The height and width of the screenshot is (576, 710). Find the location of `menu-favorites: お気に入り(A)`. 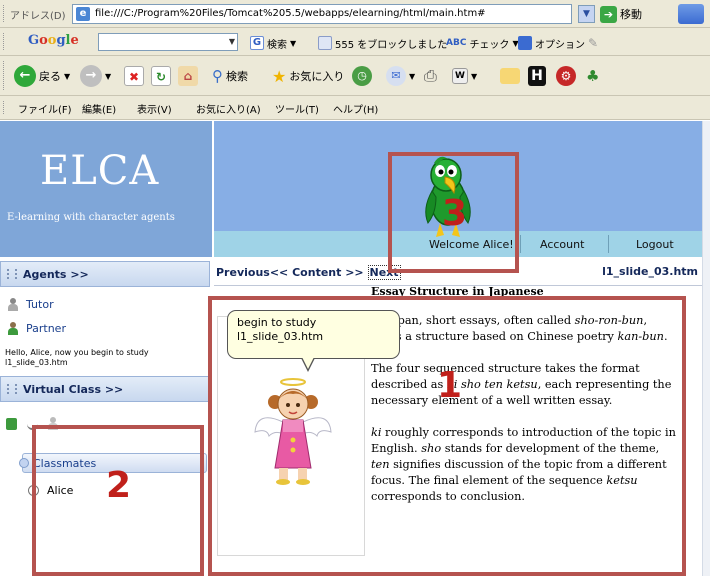

menu-favorites: お気に入り(A) is located at coordinates (228, 108).